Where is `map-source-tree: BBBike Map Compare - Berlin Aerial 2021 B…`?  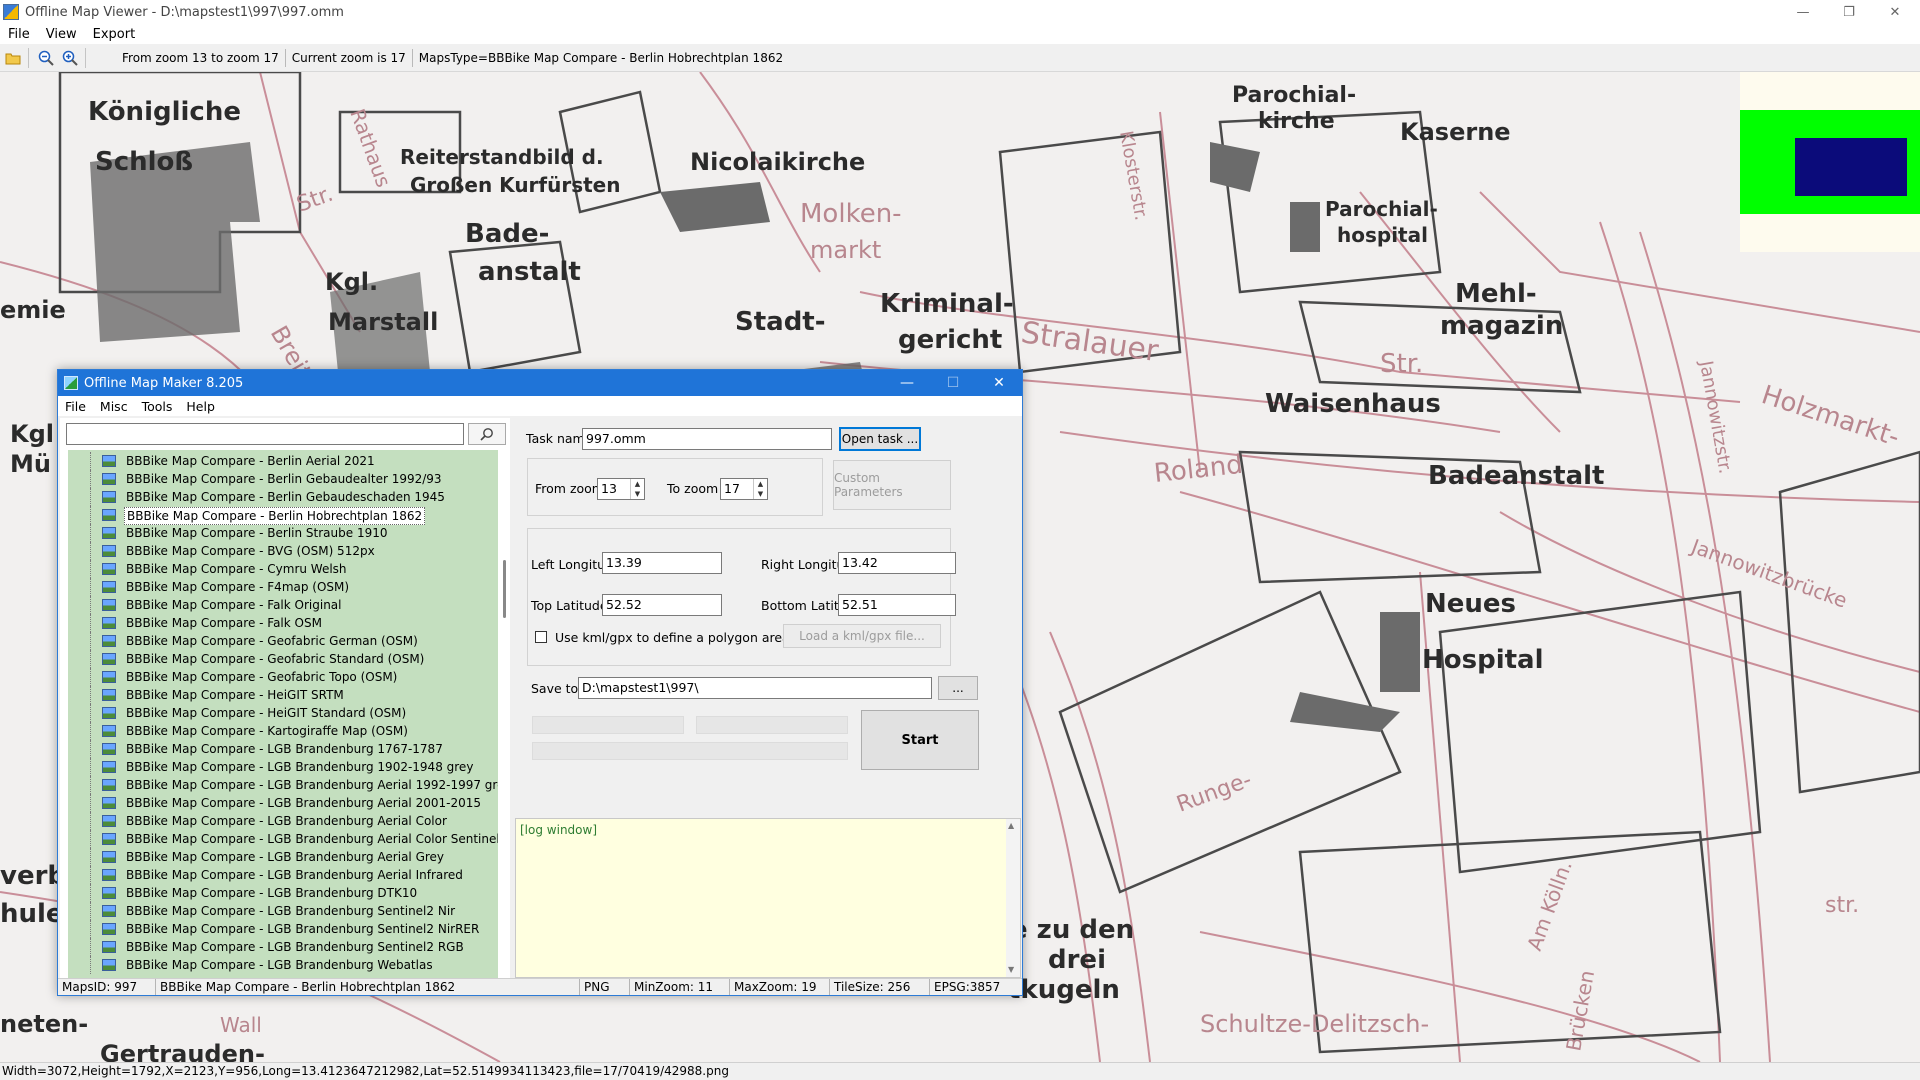 map-source-tree: BBBike Map Compare - Berlin Aerial 2021 B… is located at coordinates (285, 714).